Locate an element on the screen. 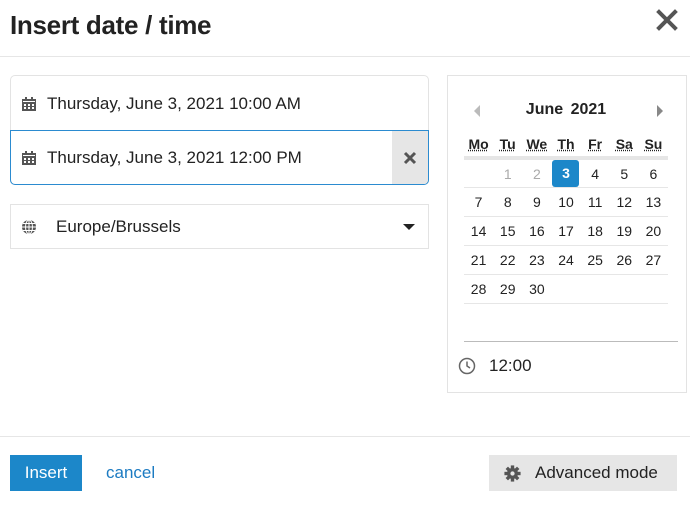  day-number: 3 is located at coordinates (566, 173).